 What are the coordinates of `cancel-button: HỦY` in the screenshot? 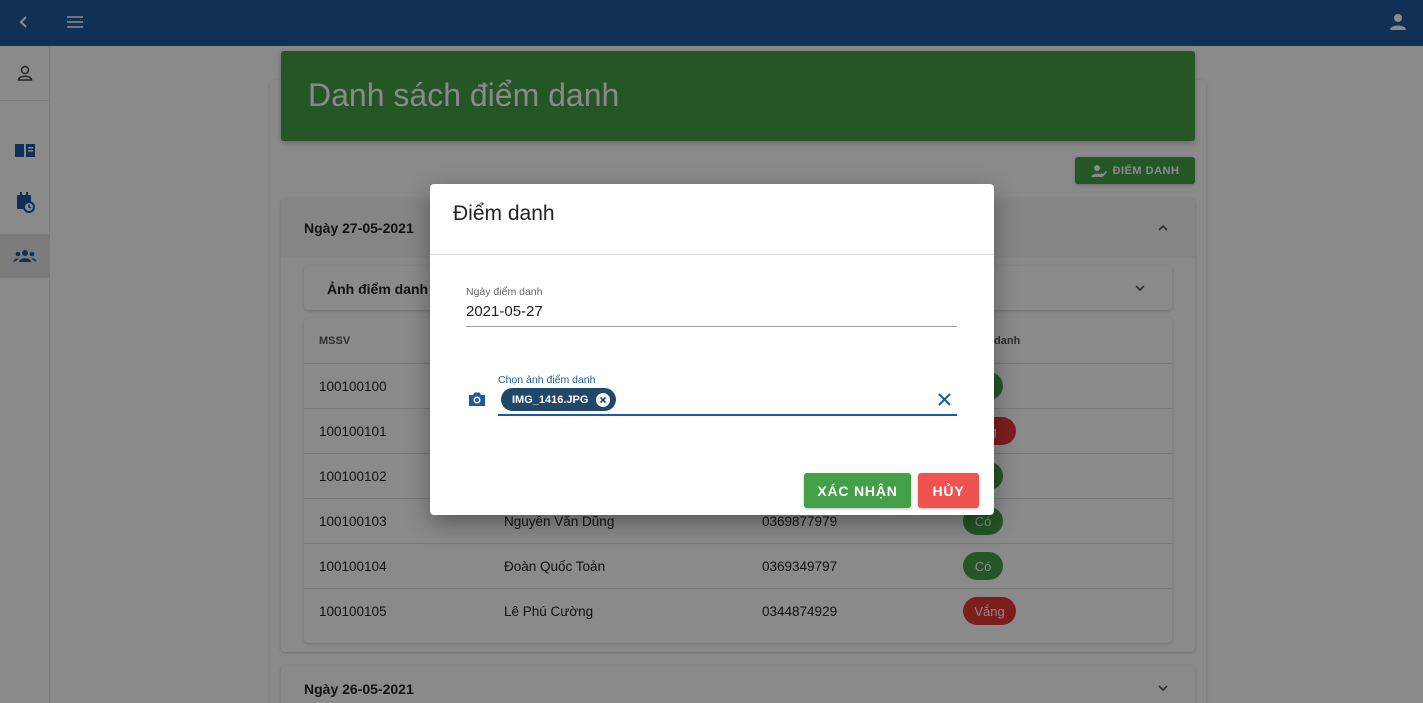 It's located at (948, 490).